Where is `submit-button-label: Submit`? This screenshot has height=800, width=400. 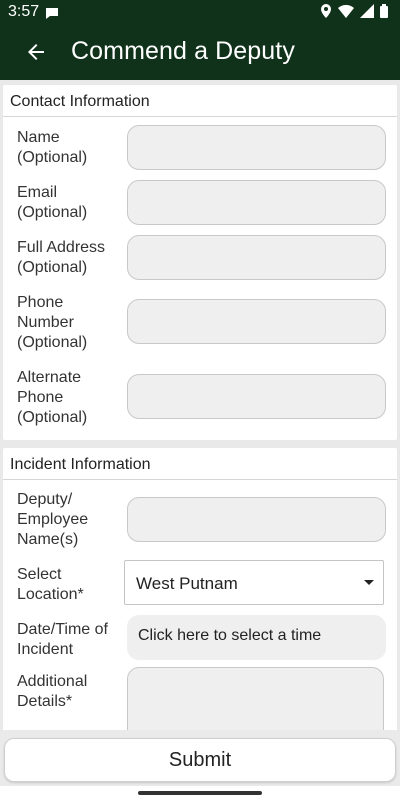
submit-button-label: Submit is located at coordinates (200, 760).